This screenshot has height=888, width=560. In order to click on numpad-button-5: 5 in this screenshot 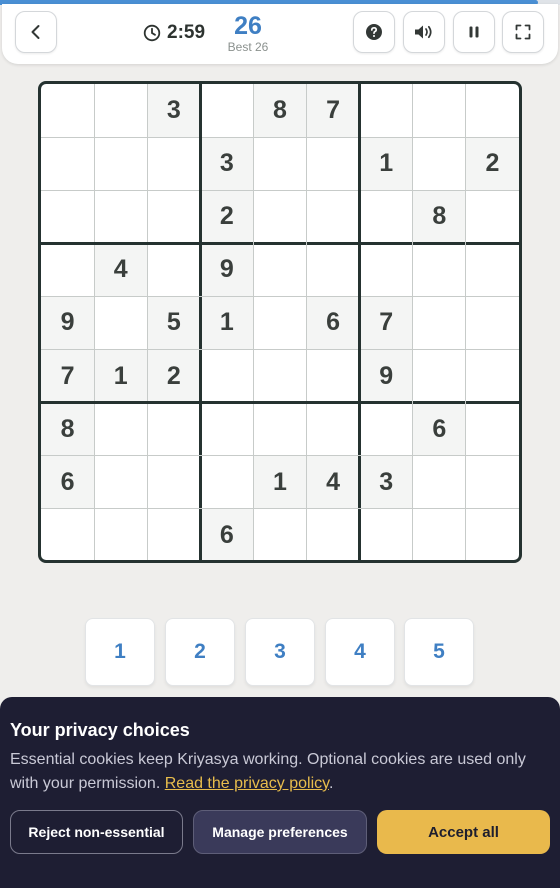, I will do `click(439, 652)`.